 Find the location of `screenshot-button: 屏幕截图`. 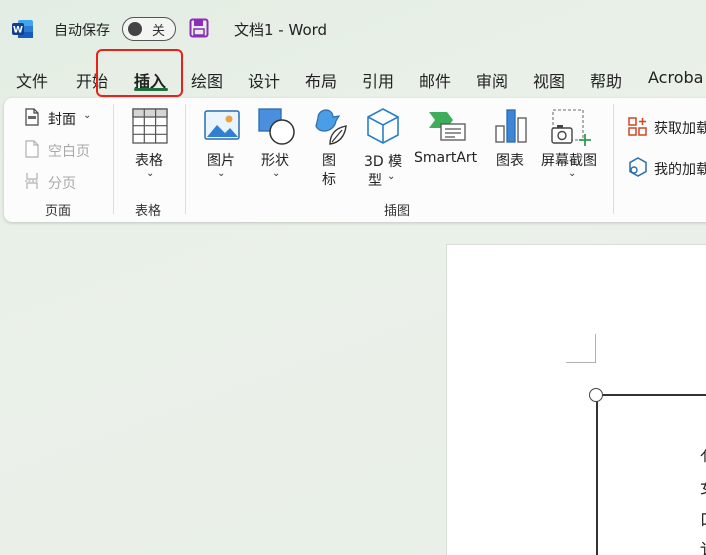

screenshot-button: 屏幕截图 is located at coordinates (569, 160).